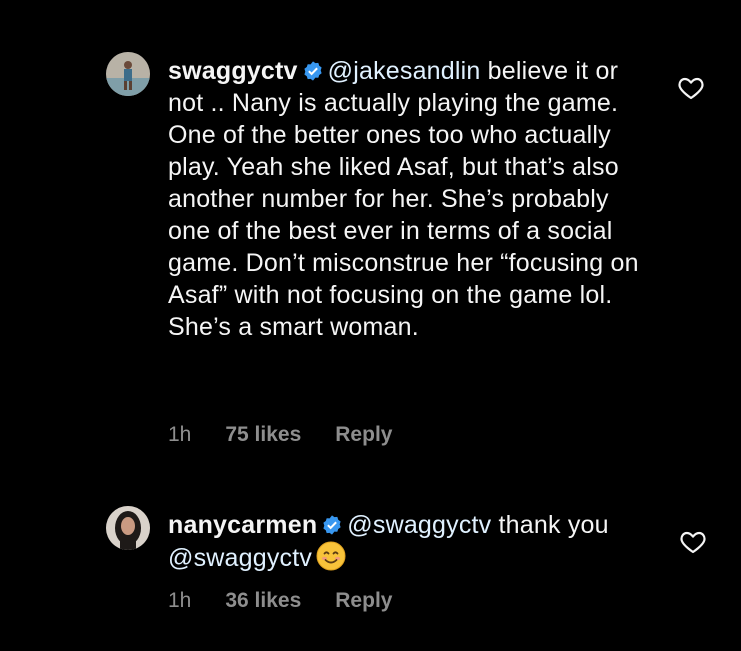 This screenshot has height=651, width=741. What do you see at coordinates (263, 435) in the screenshot?
I see `likes-count: 75 likes` at bounding box center [263, 435].